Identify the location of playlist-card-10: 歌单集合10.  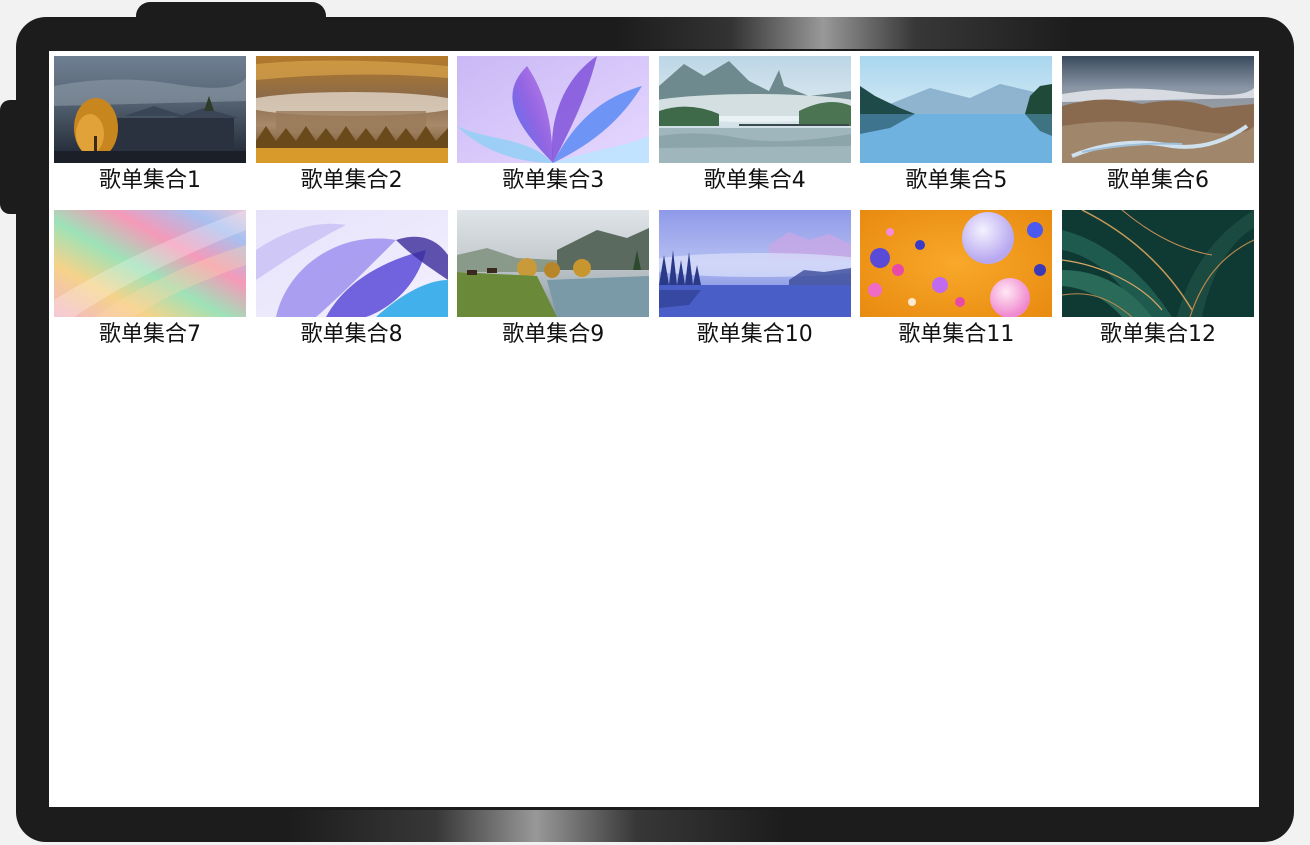
(754, 282).